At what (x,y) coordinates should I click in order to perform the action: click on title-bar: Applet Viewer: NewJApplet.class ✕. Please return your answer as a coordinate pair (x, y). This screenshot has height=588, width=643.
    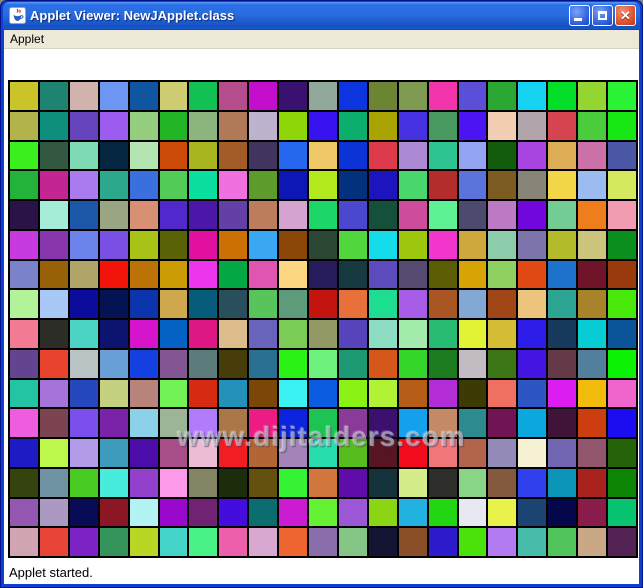
    Looking at the image, I should click on (321, 15).